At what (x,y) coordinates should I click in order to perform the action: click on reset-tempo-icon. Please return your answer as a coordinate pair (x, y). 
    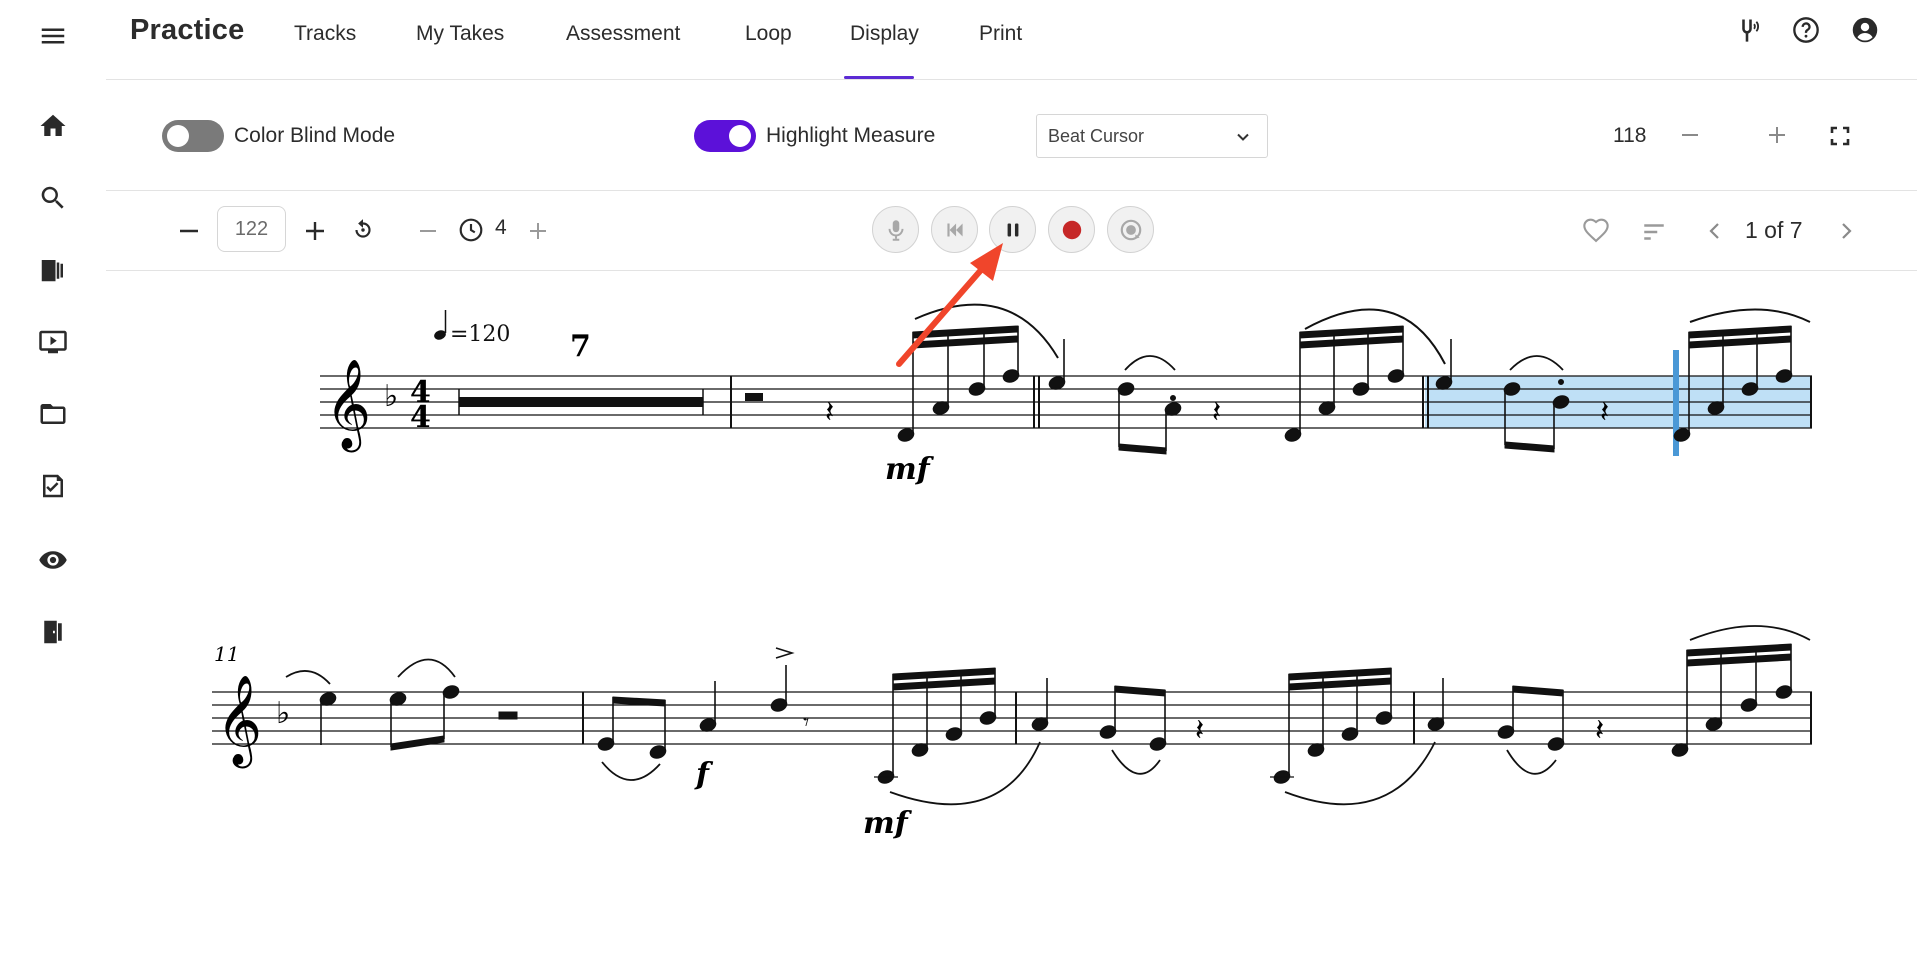
    Looking at the image, I should click on (363, 232).